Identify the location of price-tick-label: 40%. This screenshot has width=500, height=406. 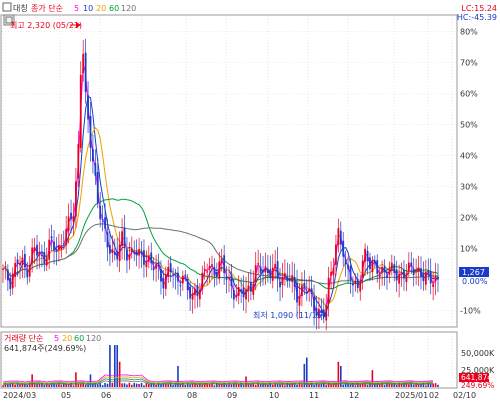
(469, 156).